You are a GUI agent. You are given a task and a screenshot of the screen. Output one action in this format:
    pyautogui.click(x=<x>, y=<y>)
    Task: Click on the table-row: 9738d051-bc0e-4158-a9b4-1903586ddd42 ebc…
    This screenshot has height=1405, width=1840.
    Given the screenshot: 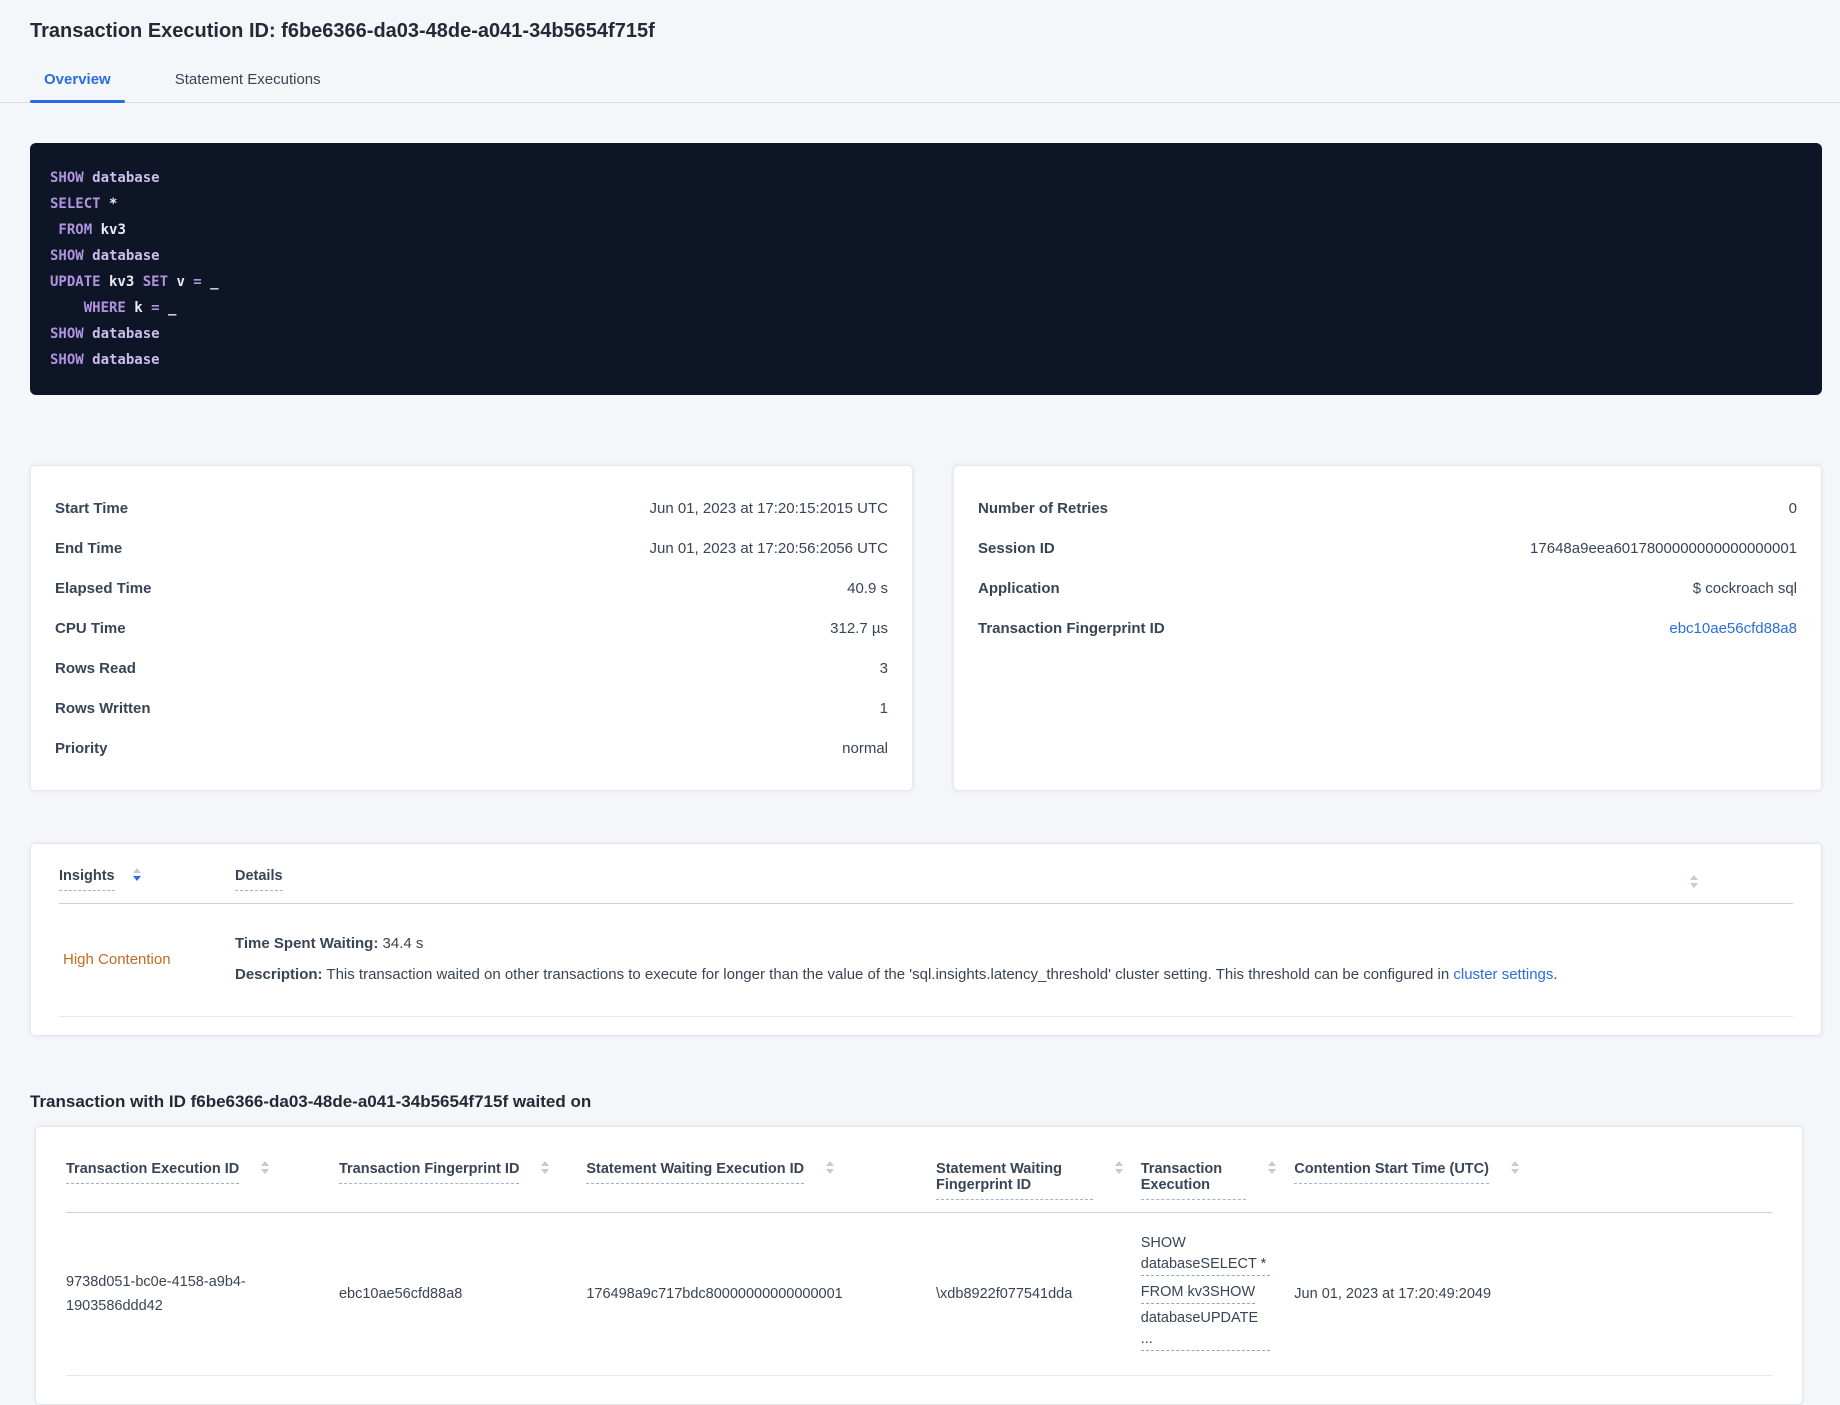 What is the action you would take?
    pyautogui.click(x=919, y=1294)
    